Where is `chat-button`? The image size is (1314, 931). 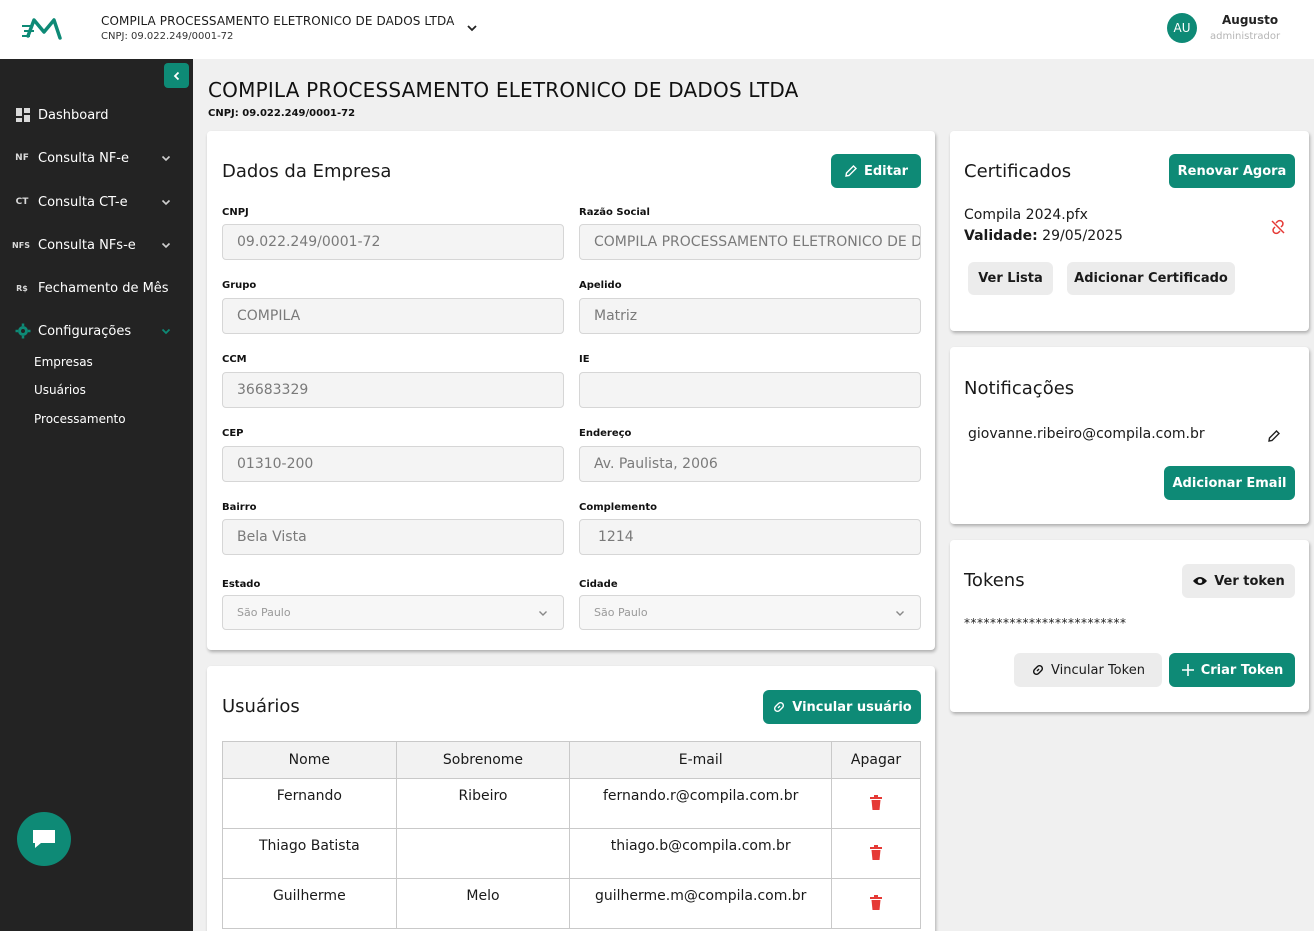 chat-button is located at coordinates (44, 839).